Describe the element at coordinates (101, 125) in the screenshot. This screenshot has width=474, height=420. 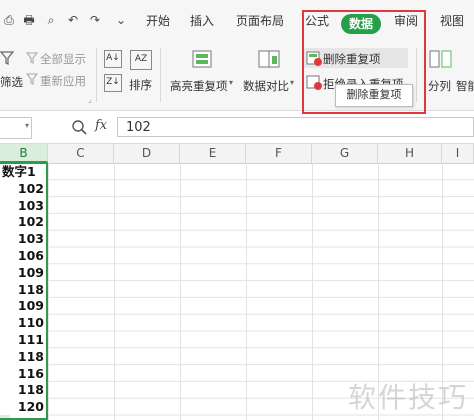
I see `fx-icon: fx` at that location.